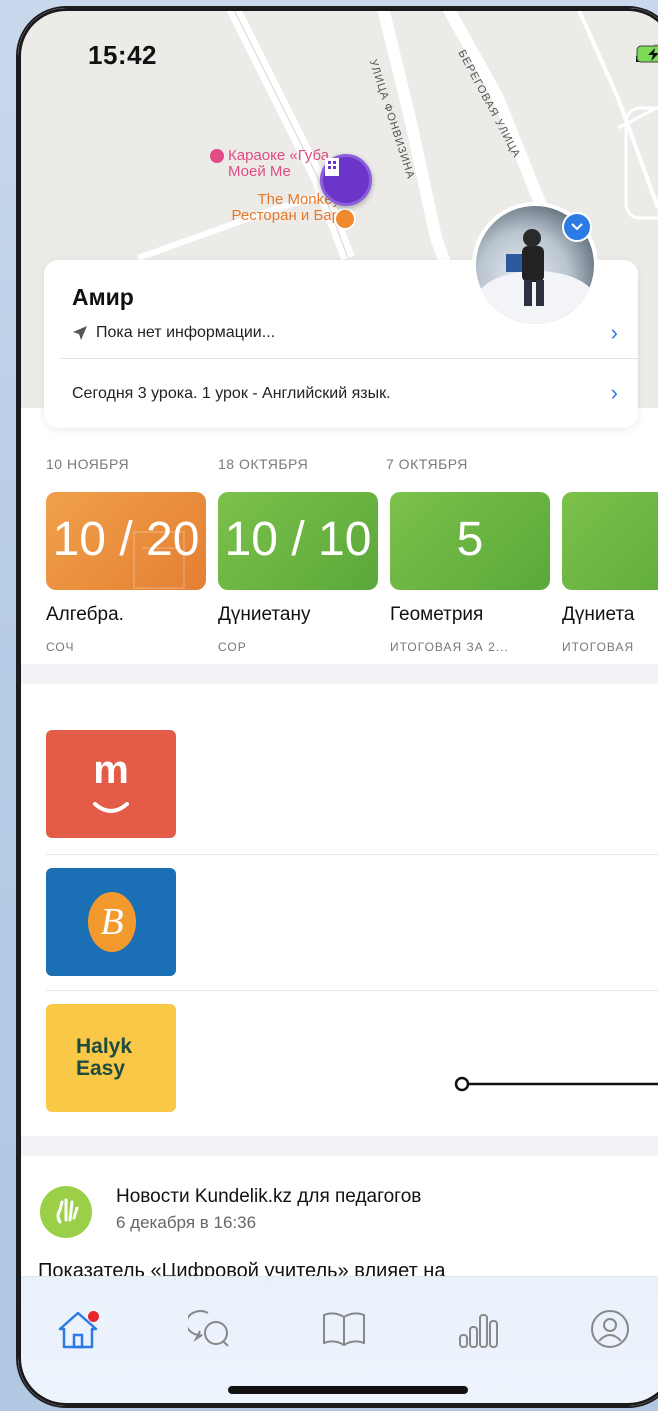 This screenshot has height=1411, width=658. Describe the element at coordinates (88, 464) in the screenshot. I see `grade-date: 10 НОЯБРЯ` at that location.